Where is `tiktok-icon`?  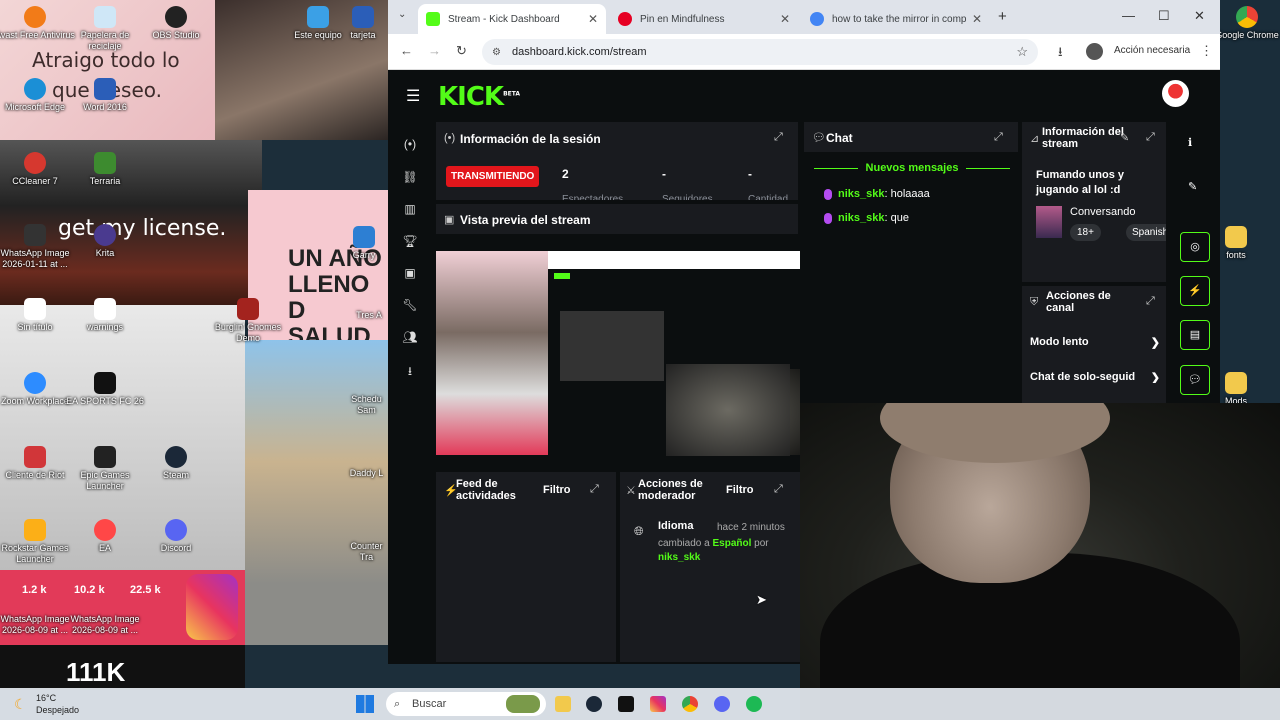
tiktok-icon is located at coordinates (626, 704).